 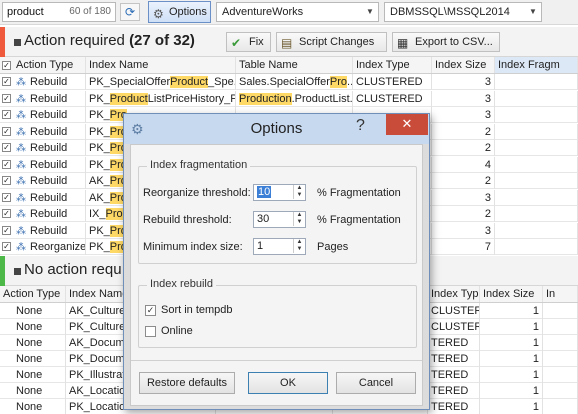 What do you see at coordinates (276, 129) in the screenshot?
I see `dialog-titlebar: ⚙ Options ? ✕` at bounding box center [276, 129].